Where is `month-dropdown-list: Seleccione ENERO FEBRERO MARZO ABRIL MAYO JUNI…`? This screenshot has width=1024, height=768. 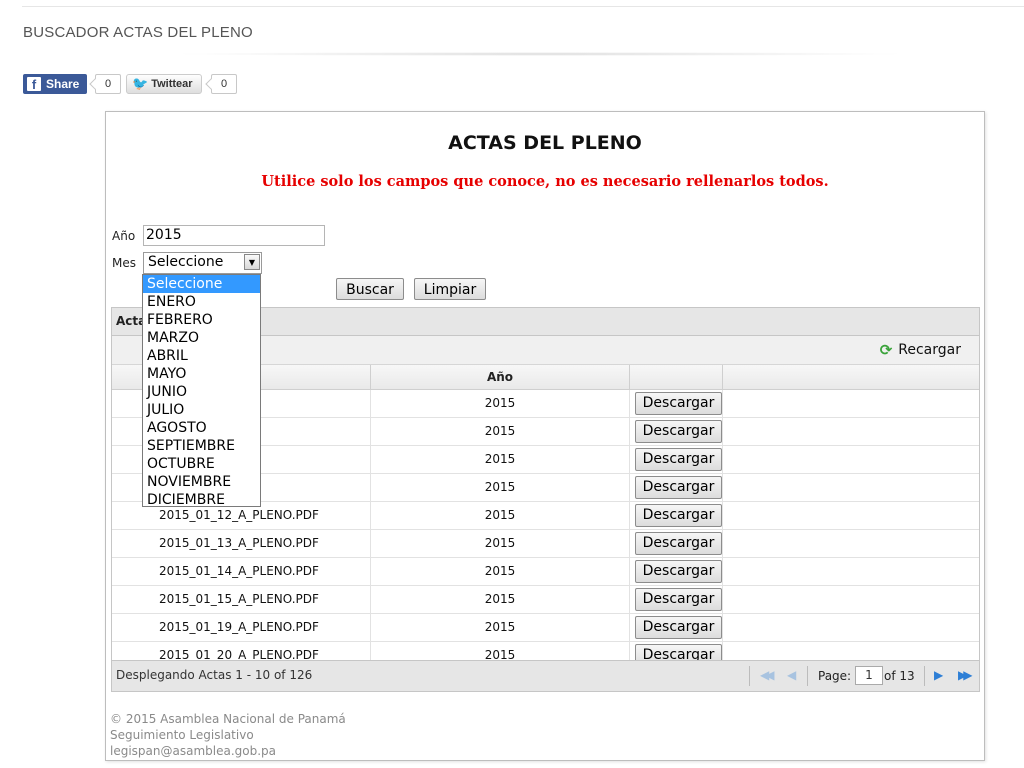 month-dropdown-list: Seleccione ENERO FEBRERO MARZO ABRIL MAYO JUNI… is located at coordinates (201, 391).